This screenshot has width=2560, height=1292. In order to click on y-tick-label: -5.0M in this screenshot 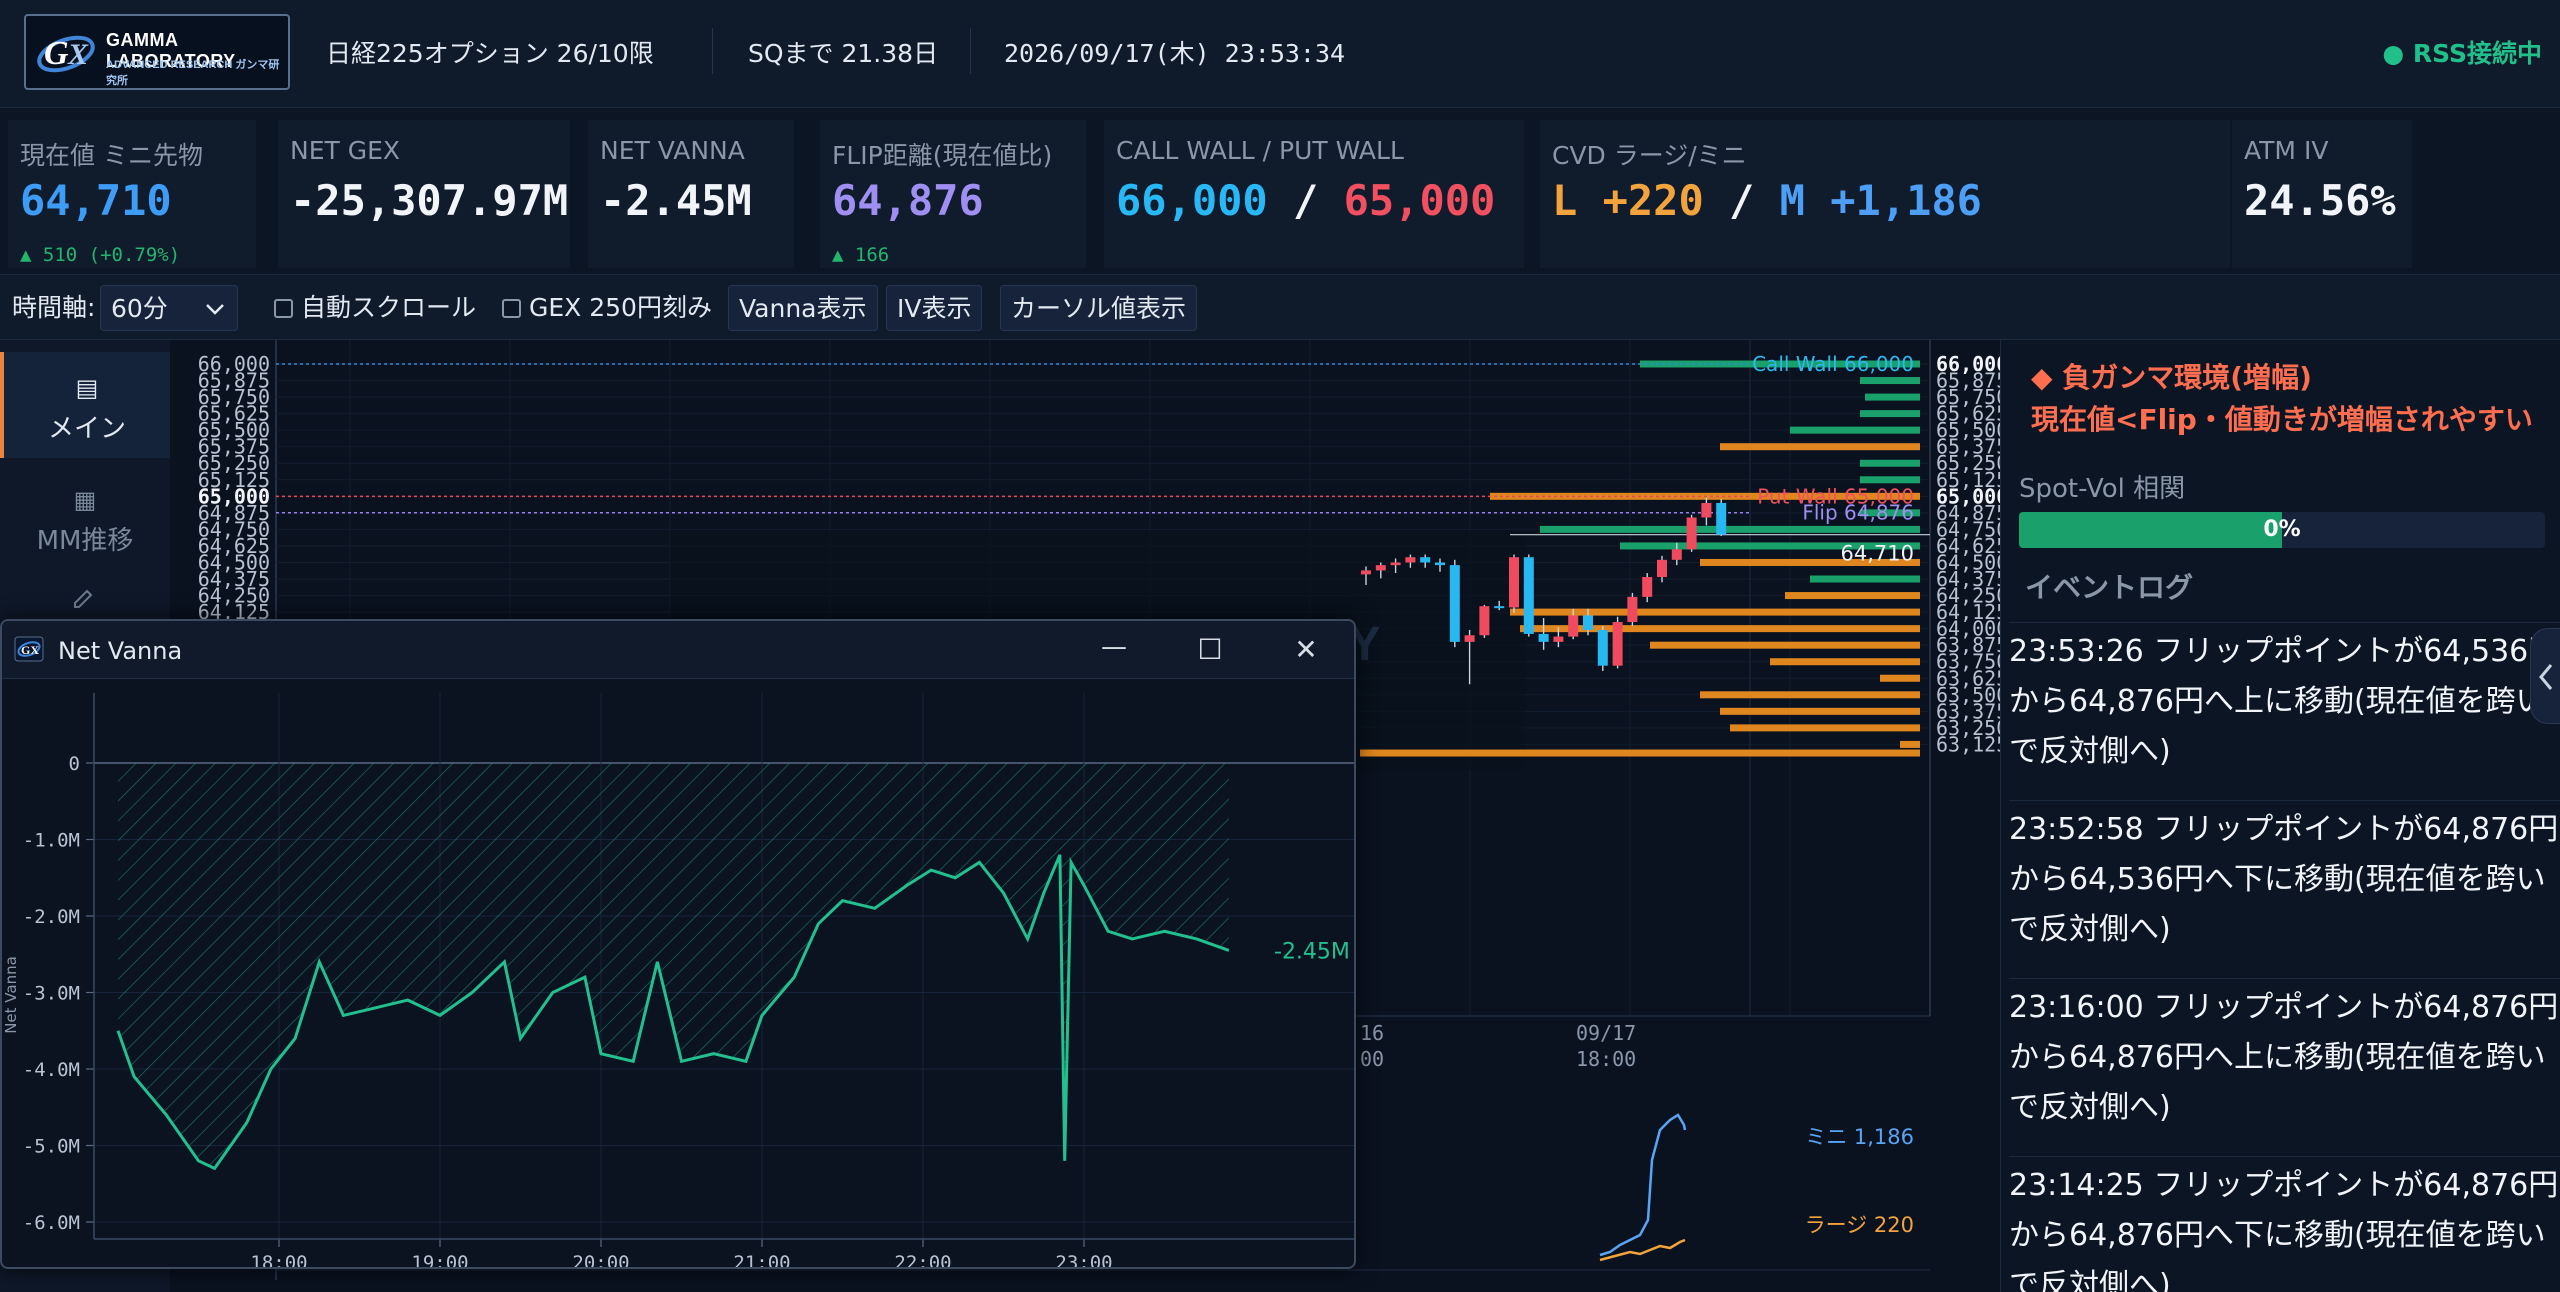, I will do `click(51, 1147)`.